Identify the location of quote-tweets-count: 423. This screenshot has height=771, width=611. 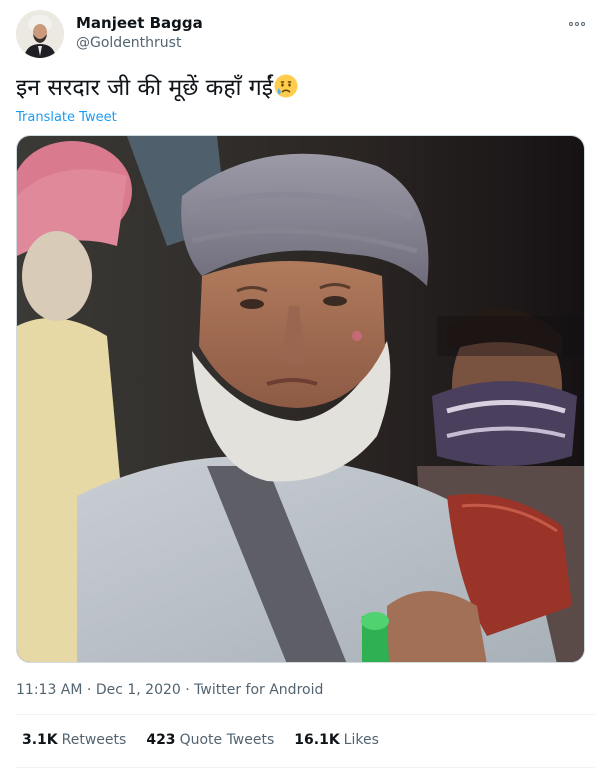
(161, 740).